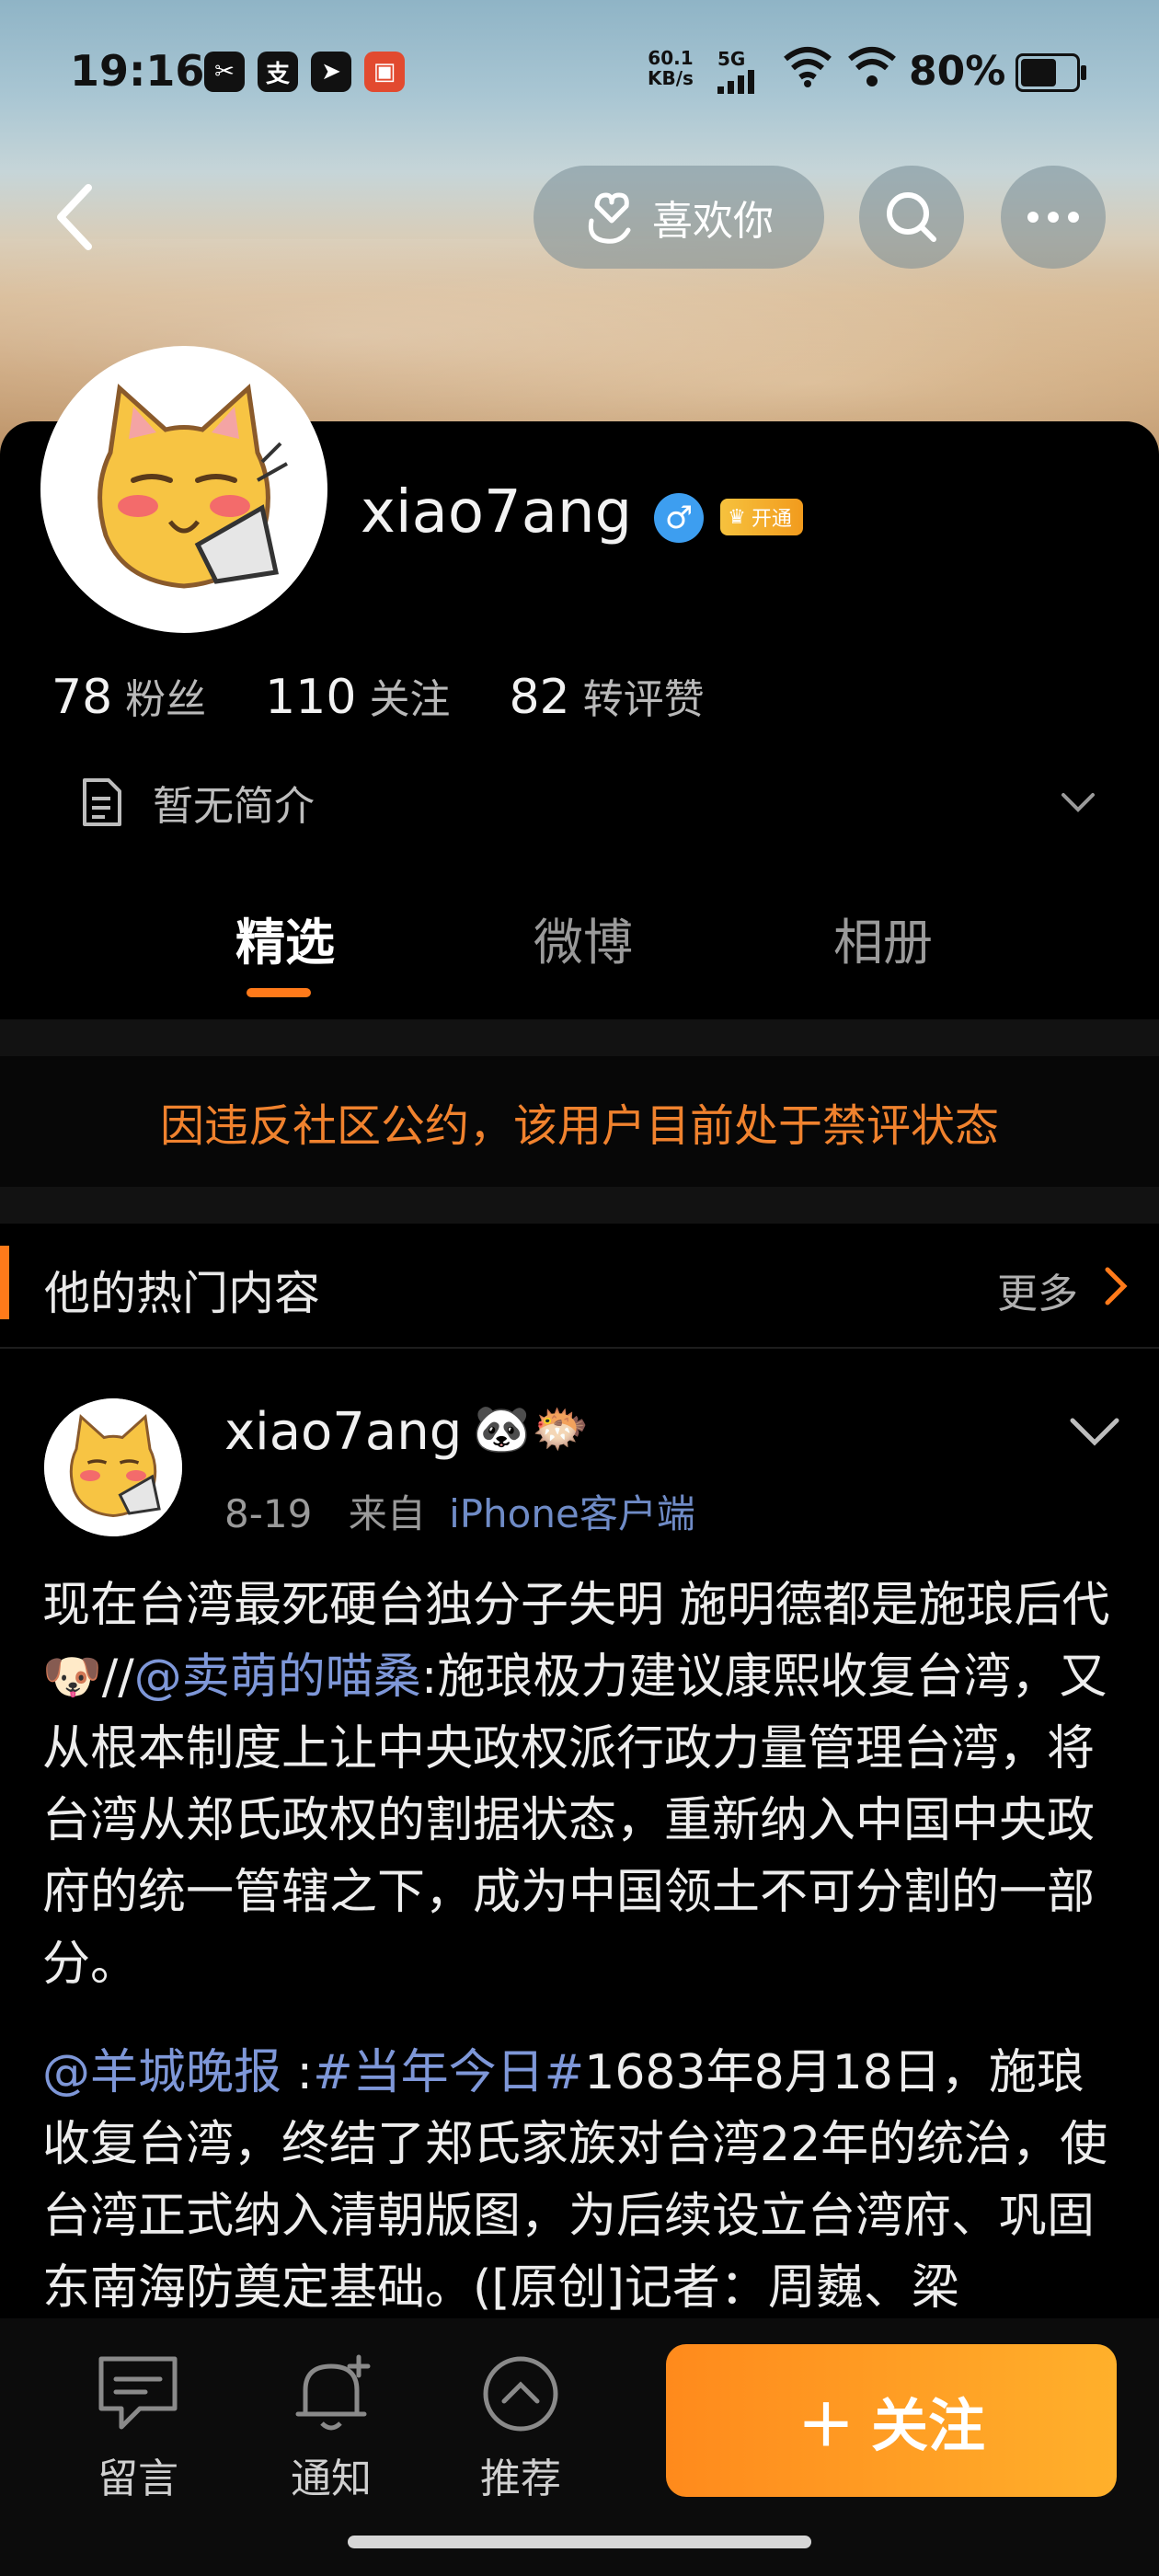 Image resolution: width=1159 pixels, height=2576 pixels. What do you see at coordinates (520, 2478) in the screenshot?
I see `recommend-label: 推荐` at bounding box center [520, 2478].